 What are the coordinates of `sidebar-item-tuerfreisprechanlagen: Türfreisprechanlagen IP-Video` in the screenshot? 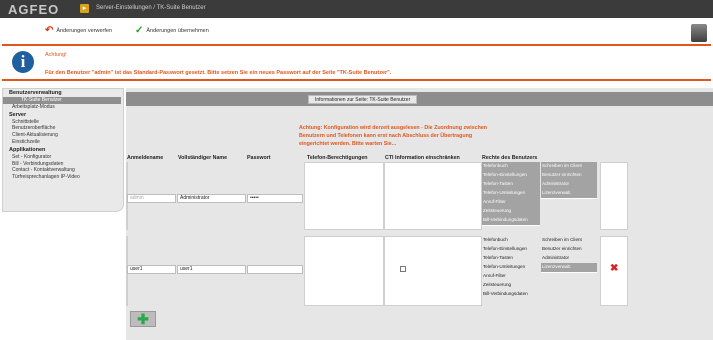 It's located at (63, 177).